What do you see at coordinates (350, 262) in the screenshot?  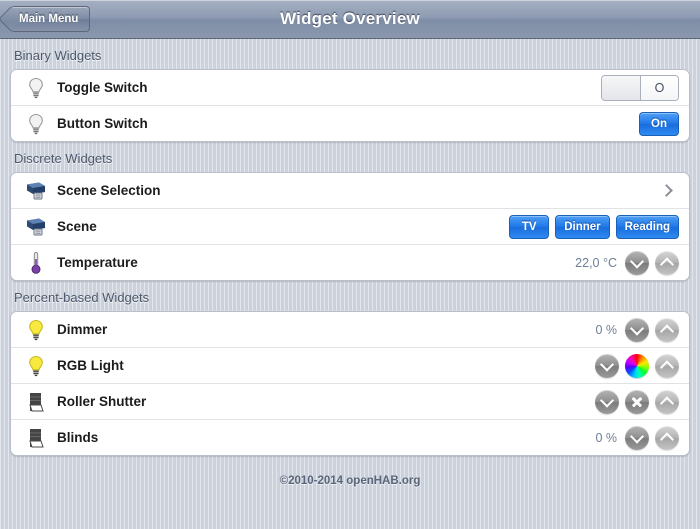 I see `row-temperature: Temperature 22,0 °C` at bounding box center [350, 262].